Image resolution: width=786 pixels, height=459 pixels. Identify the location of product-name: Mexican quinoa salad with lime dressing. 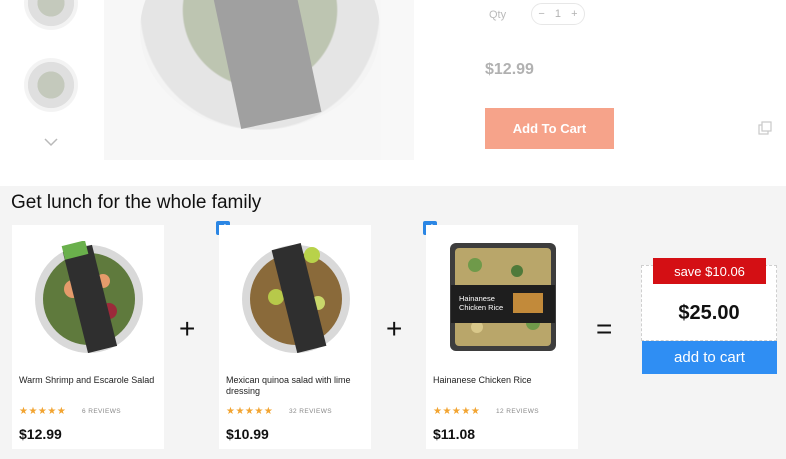
(296, 386).